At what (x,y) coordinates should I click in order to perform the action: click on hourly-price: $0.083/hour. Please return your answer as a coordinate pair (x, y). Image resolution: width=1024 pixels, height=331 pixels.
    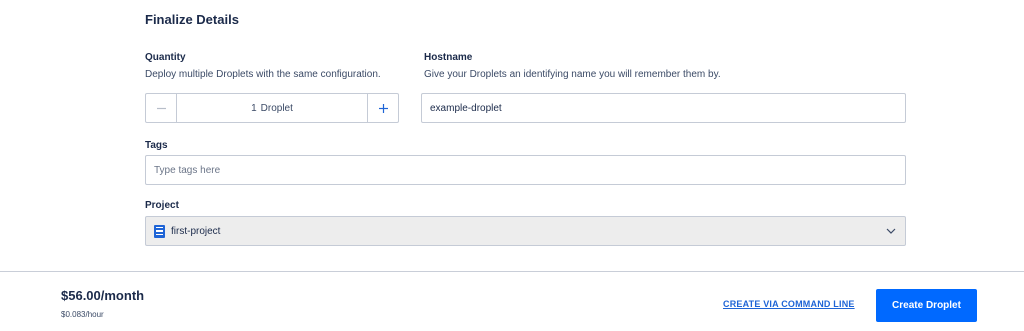
    Looking at the image, I should click on (82, 314).